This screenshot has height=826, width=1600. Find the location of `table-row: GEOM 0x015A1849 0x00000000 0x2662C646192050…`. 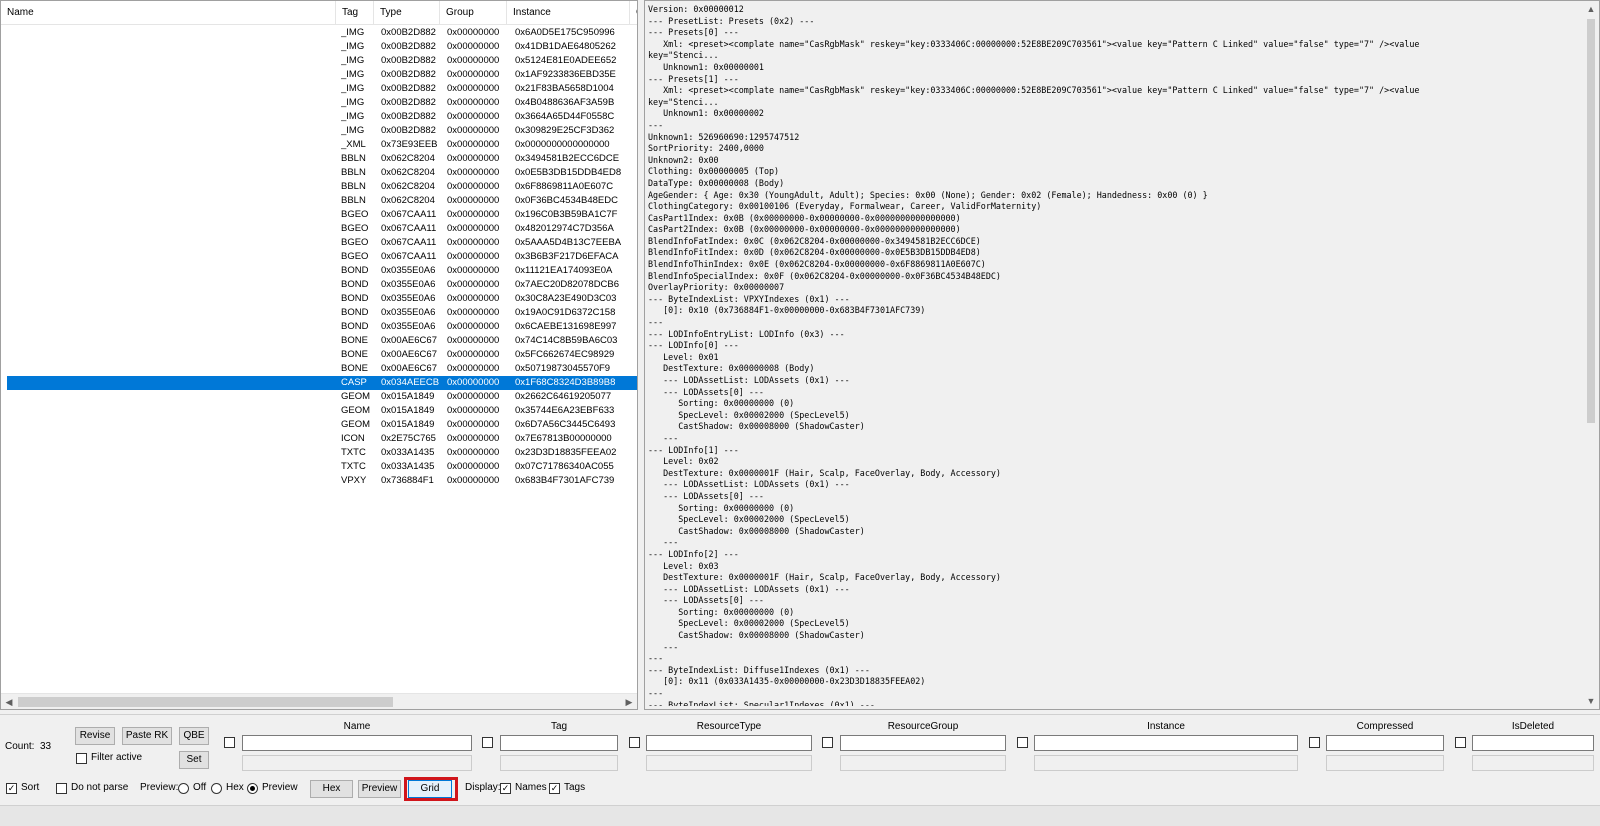

table-row: GEOM 0x015A1849 0x00000000 0x2662C646192050… is located at coordinates (322, 397).